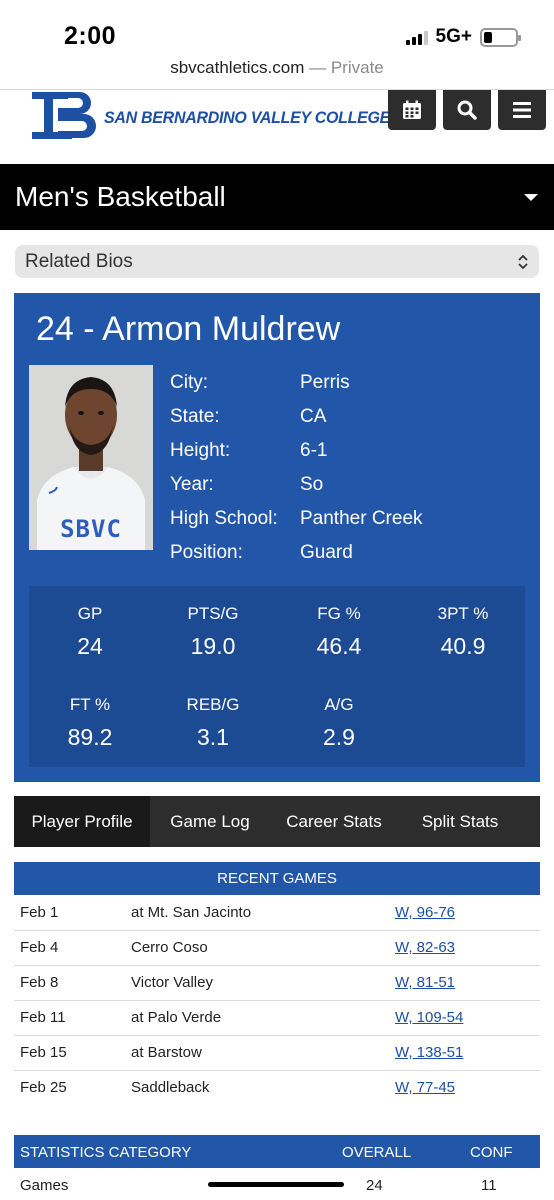  What do you see at coordinates (39, 982) in the screenshot?
I see `game-date: Feb 8` at bounding box center [39, 982].